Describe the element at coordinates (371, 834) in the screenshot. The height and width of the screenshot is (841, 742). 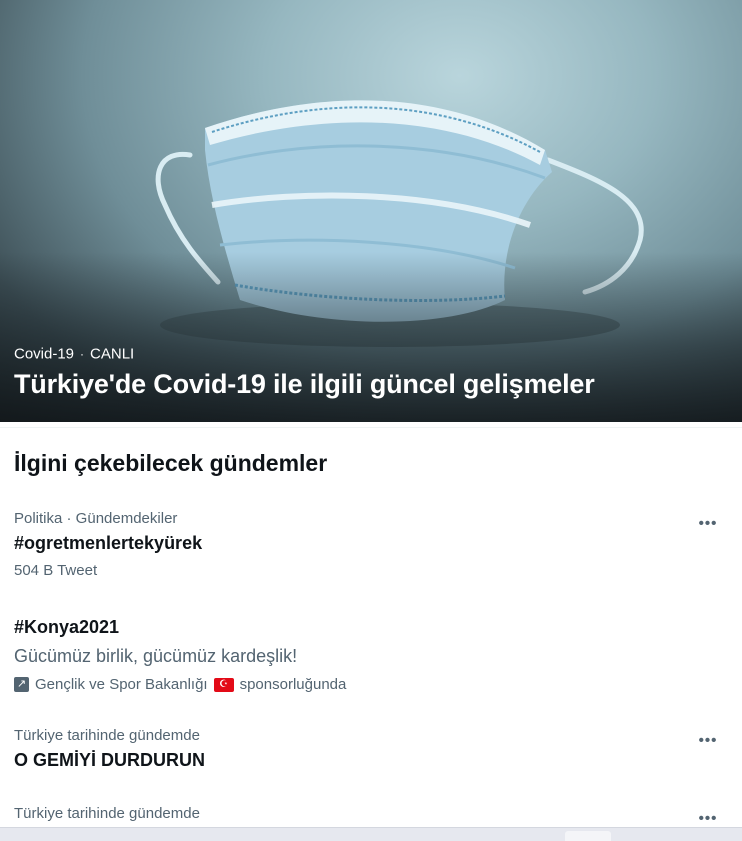
I see `bottom-bar` at that location.